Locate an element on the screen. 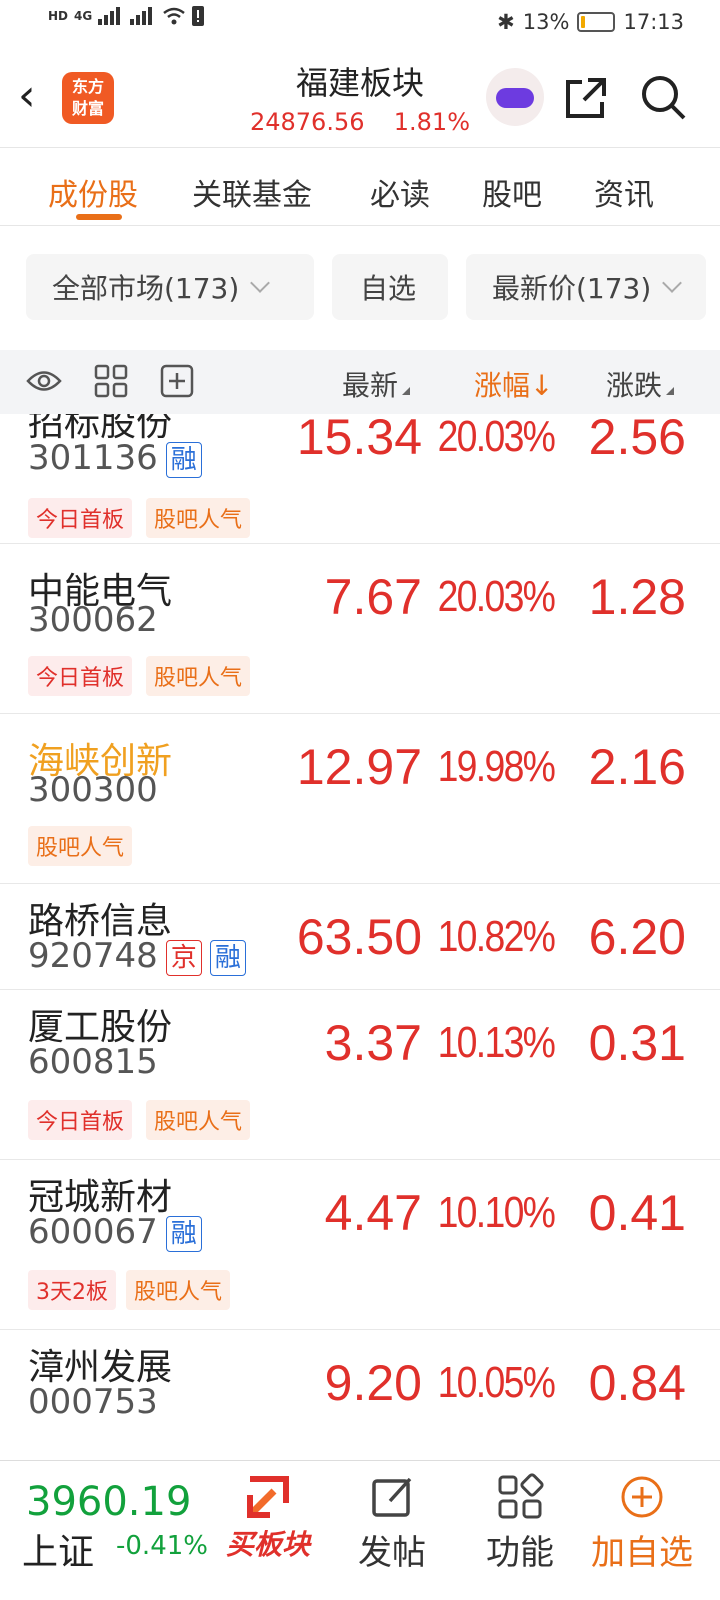 This screenshot has height=1600, width=720. sort-filter-label: 最新价(173) is located at coordinates (572, 288).